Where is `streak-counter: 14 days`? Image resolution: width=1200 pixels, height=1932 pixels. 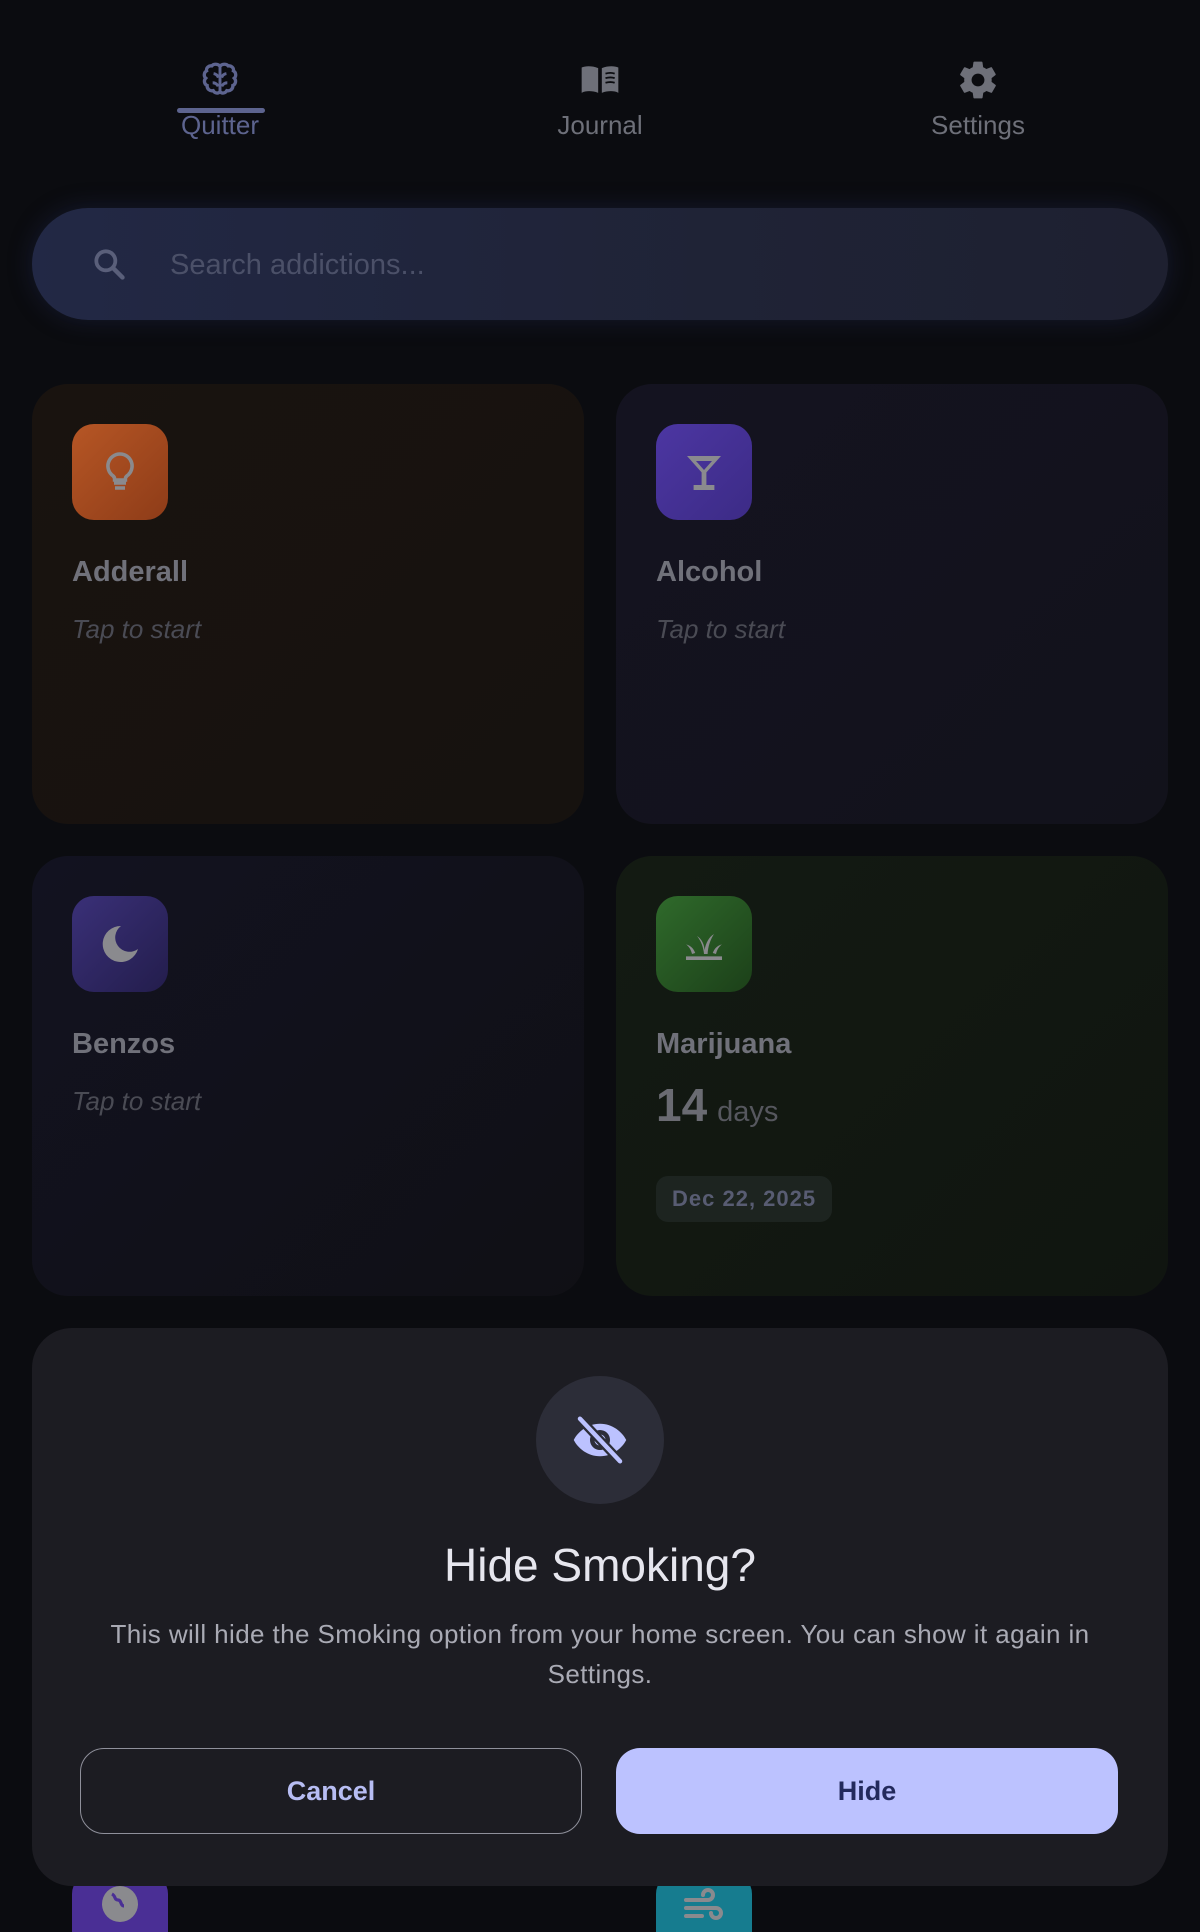
streak-counter: 14 days is located at coordinates (717, 1105).